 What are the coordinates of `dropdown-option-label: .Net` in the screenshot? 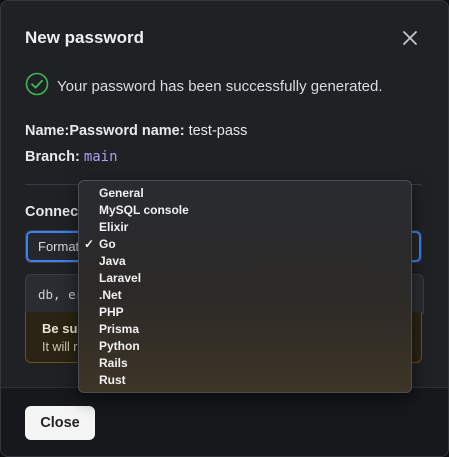 It's located at (110, 295).